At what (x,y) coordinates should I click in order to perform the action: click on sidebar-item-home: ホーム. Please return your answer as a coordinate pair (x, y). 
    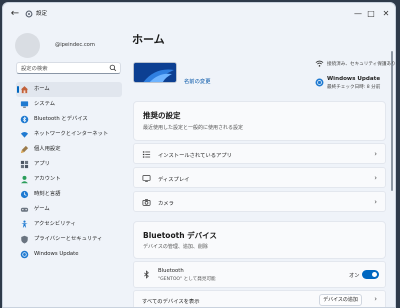
    Looking at the image, I should click on (69, 89).